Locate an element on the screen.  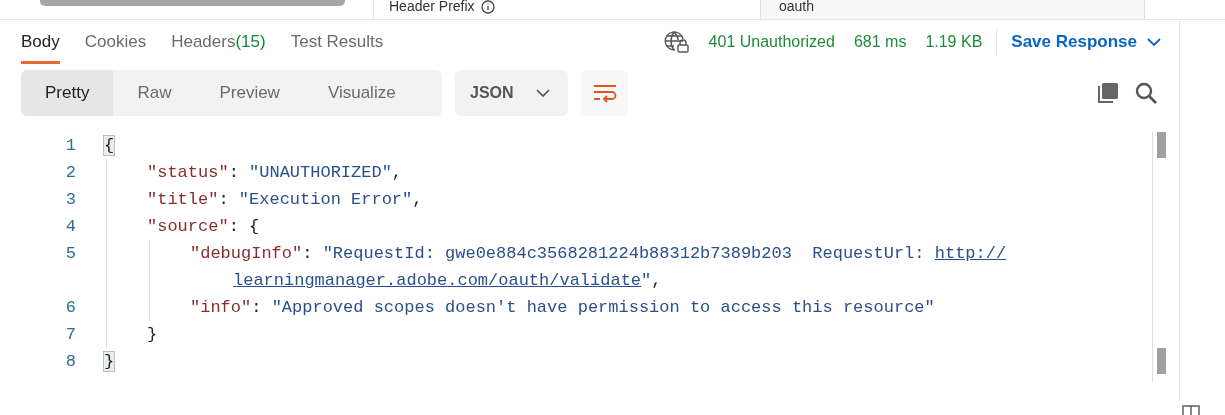
json-string: "Execution Error" is located at coordinates (325, 199).